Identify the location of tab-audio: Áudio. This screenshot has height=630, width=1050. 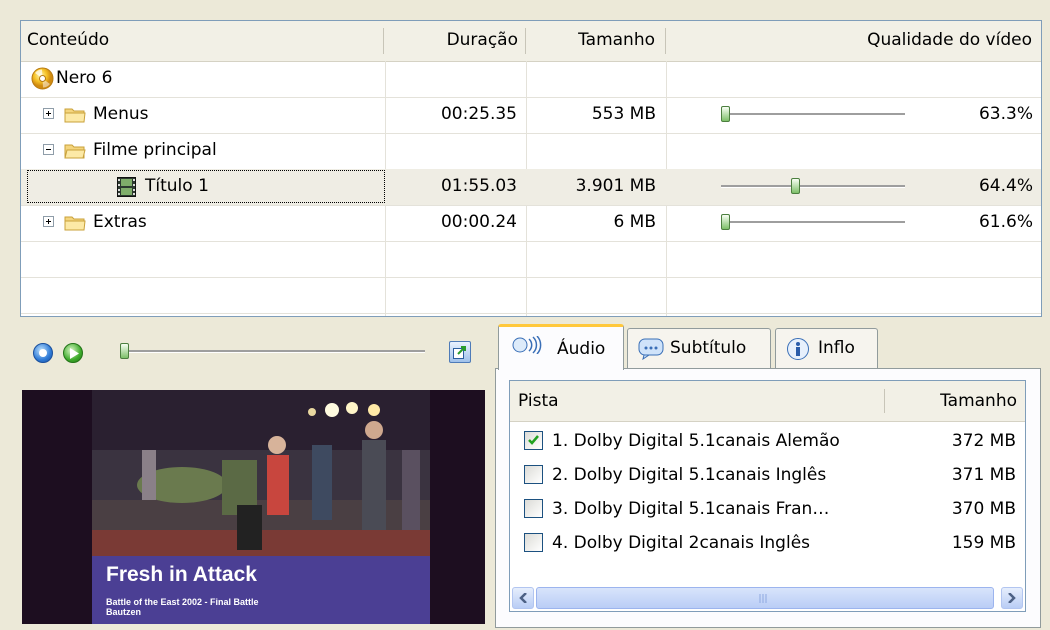
(561, 347).